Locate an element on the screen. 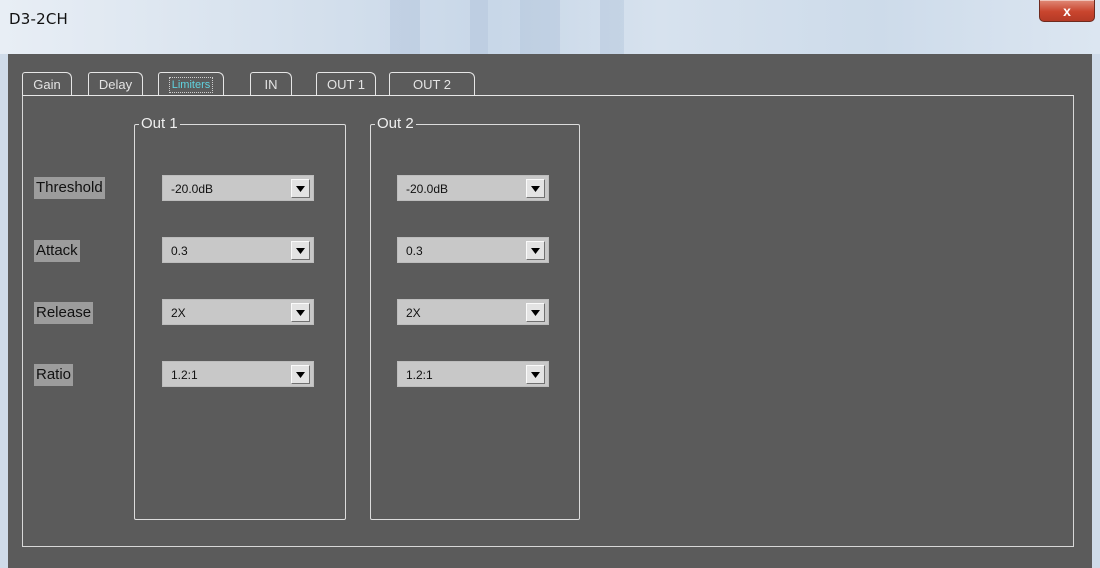 Image resolution: width=1100 pixels, height=568 pixels. title-bar: D3-2CH x is located at coordinates (550, 27).